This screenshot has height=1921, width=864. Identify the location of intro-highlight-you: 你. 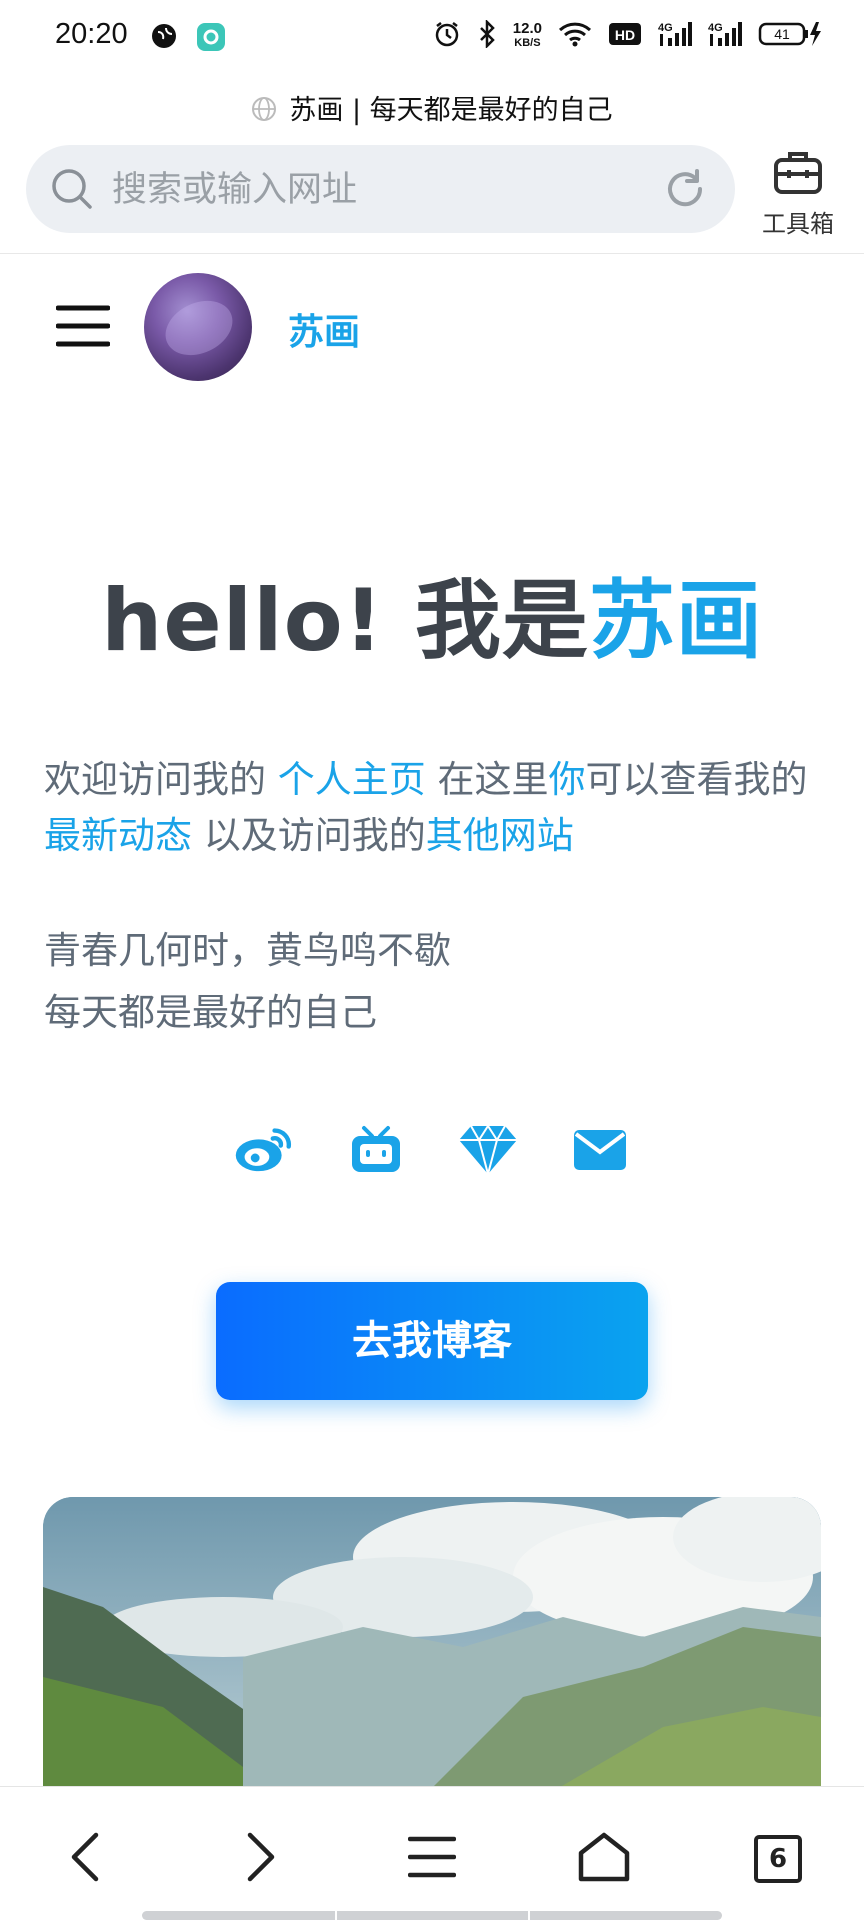
(567, 779).